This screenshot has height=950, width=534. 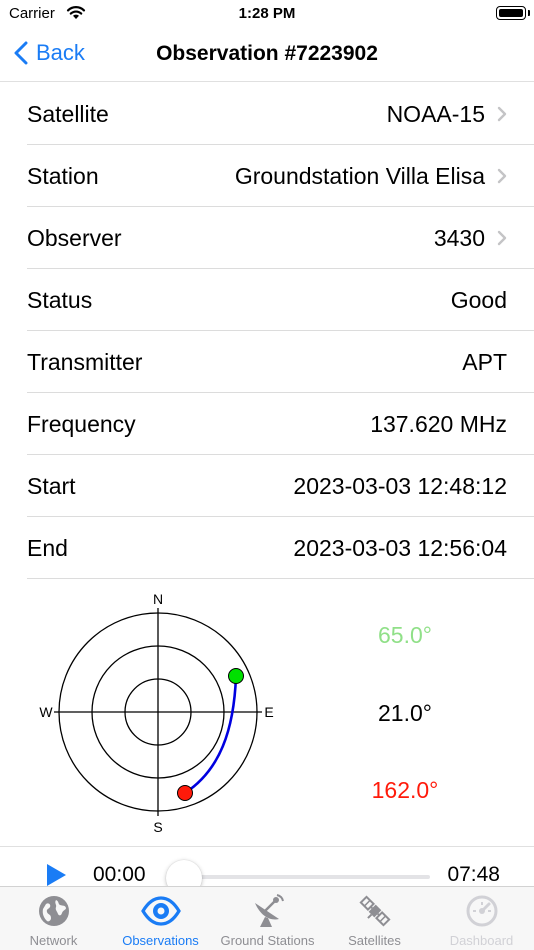 What do you see at coordinates (68, 113) in the screenshot?
I see `row-label: Satellite` at bounding box center [68, 113].